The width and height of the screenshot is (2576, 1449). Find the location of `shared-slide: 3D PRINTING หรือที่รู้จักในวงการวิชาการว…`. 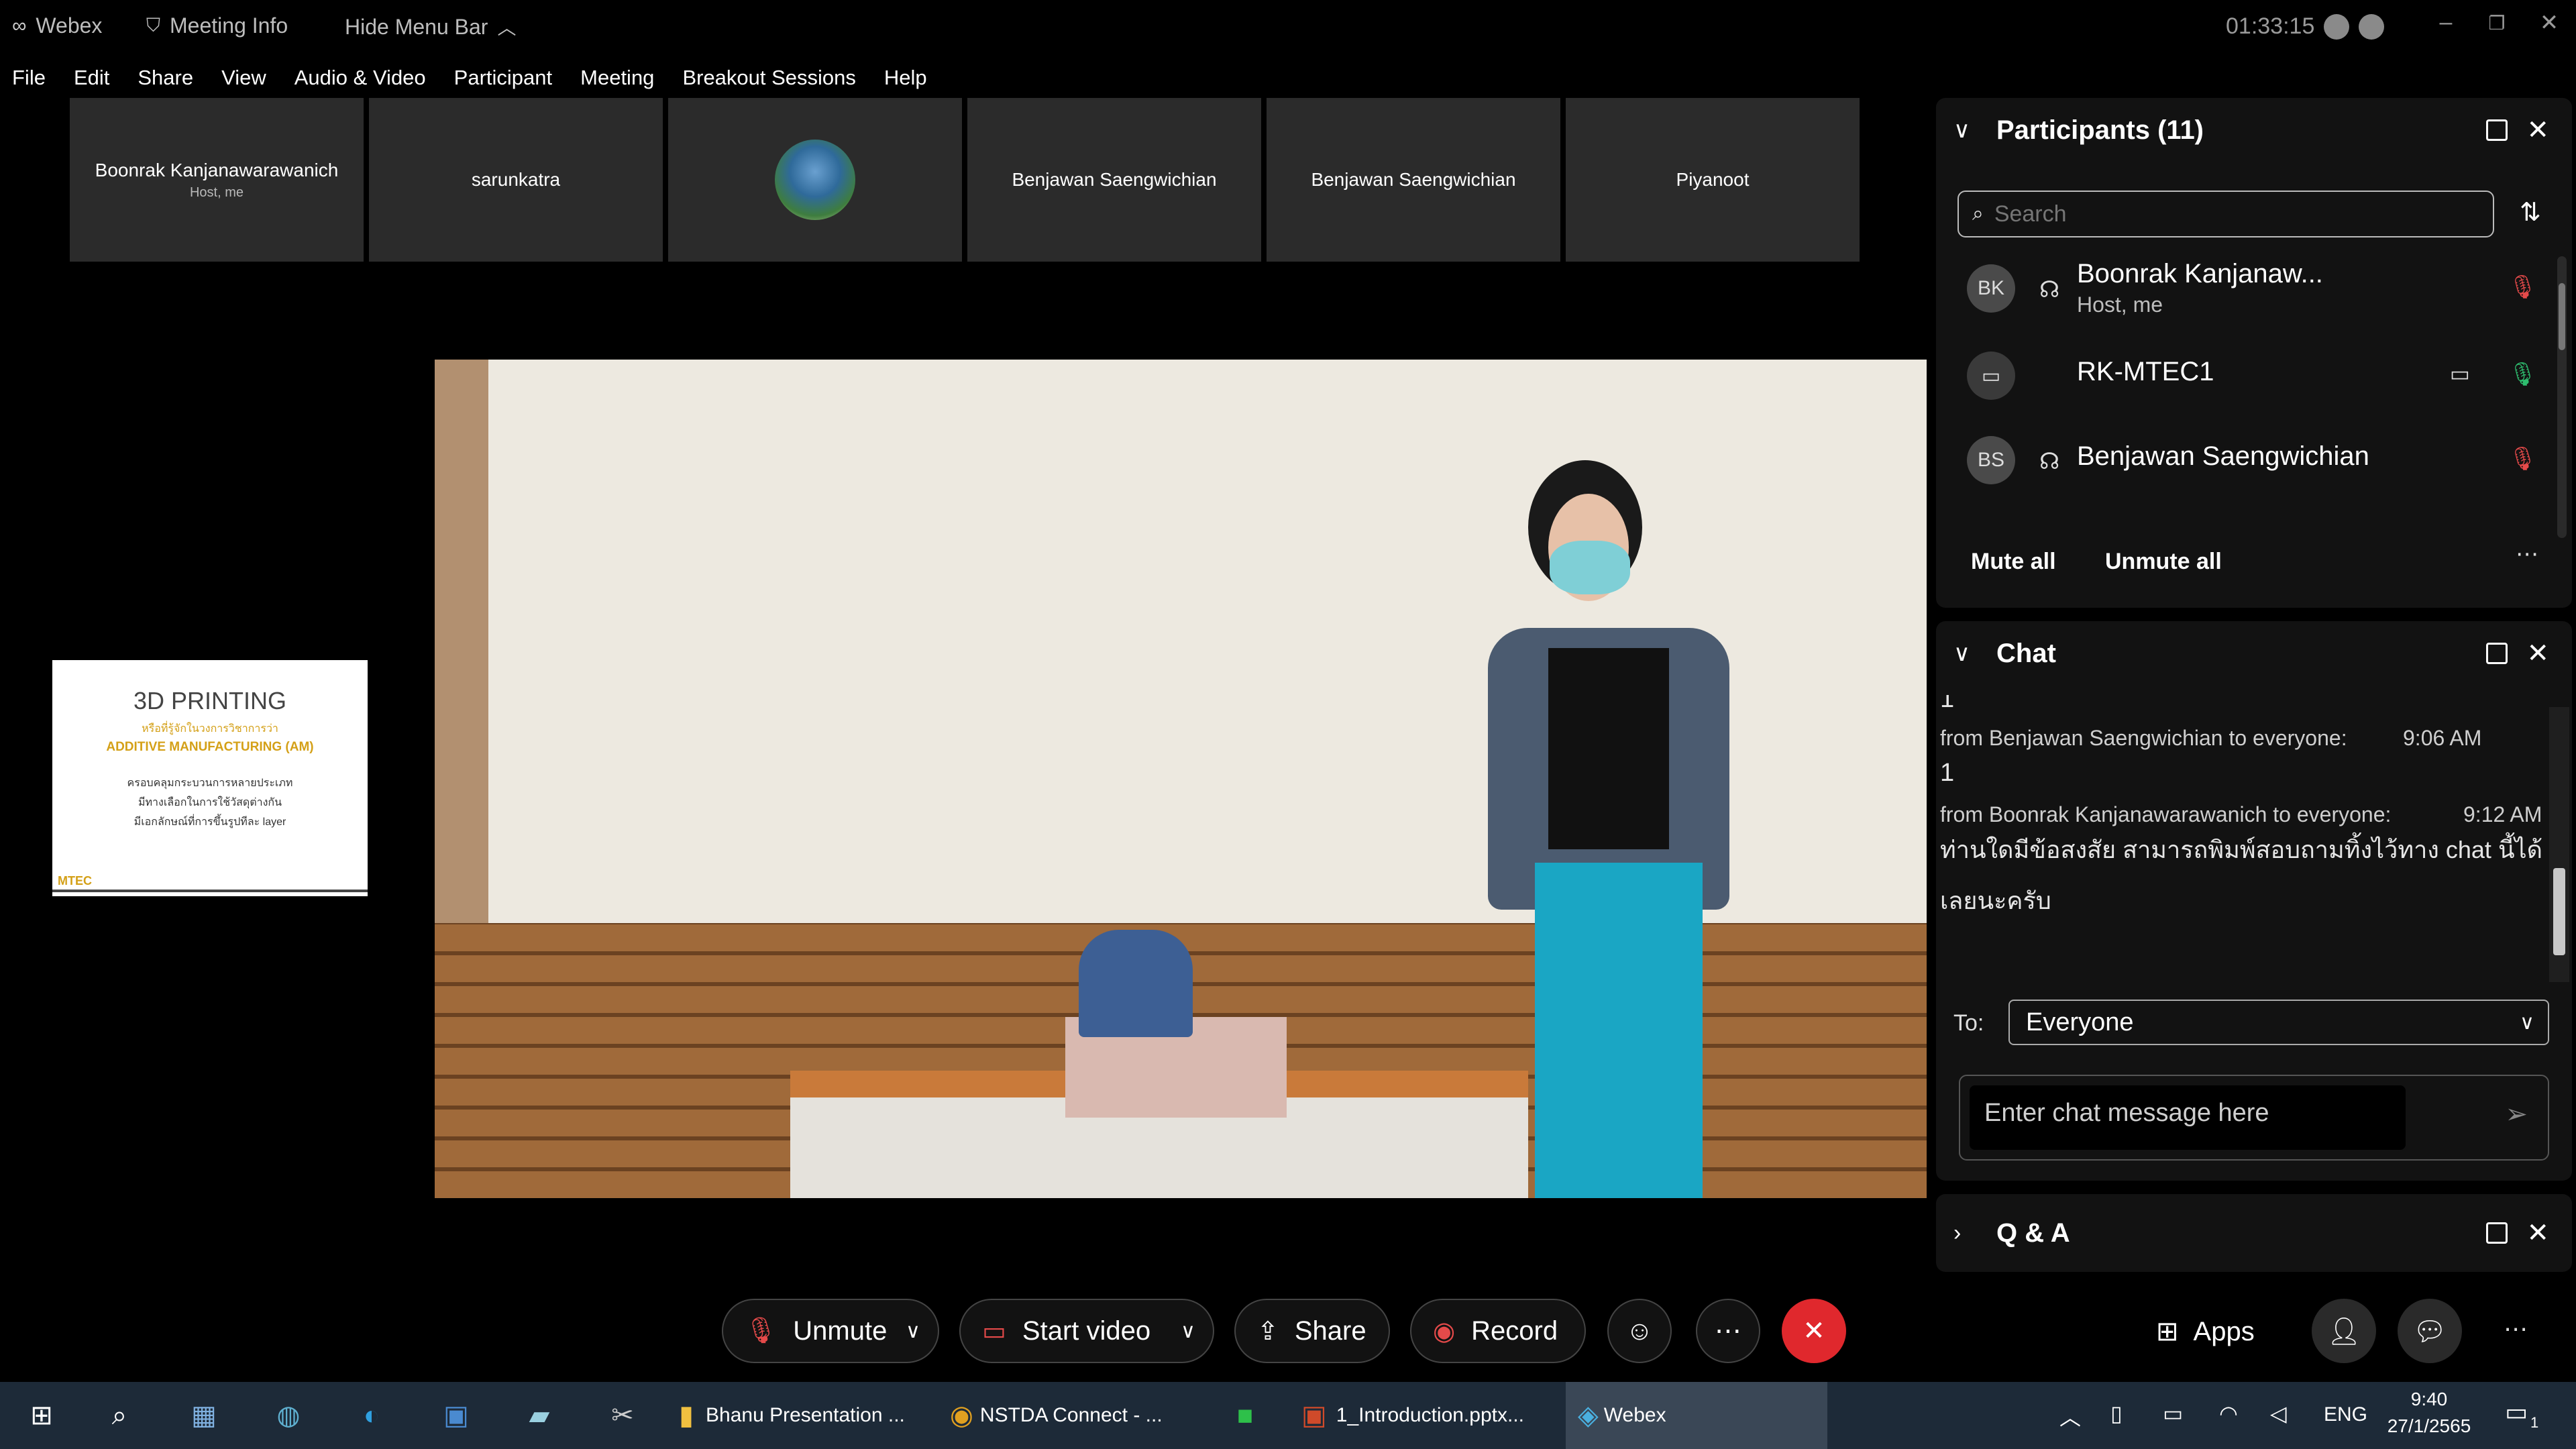

shared-slide: 3D PRINTING หรือที่รู้จักในวงการวิชาการว… is located at coordinates (210, 778).